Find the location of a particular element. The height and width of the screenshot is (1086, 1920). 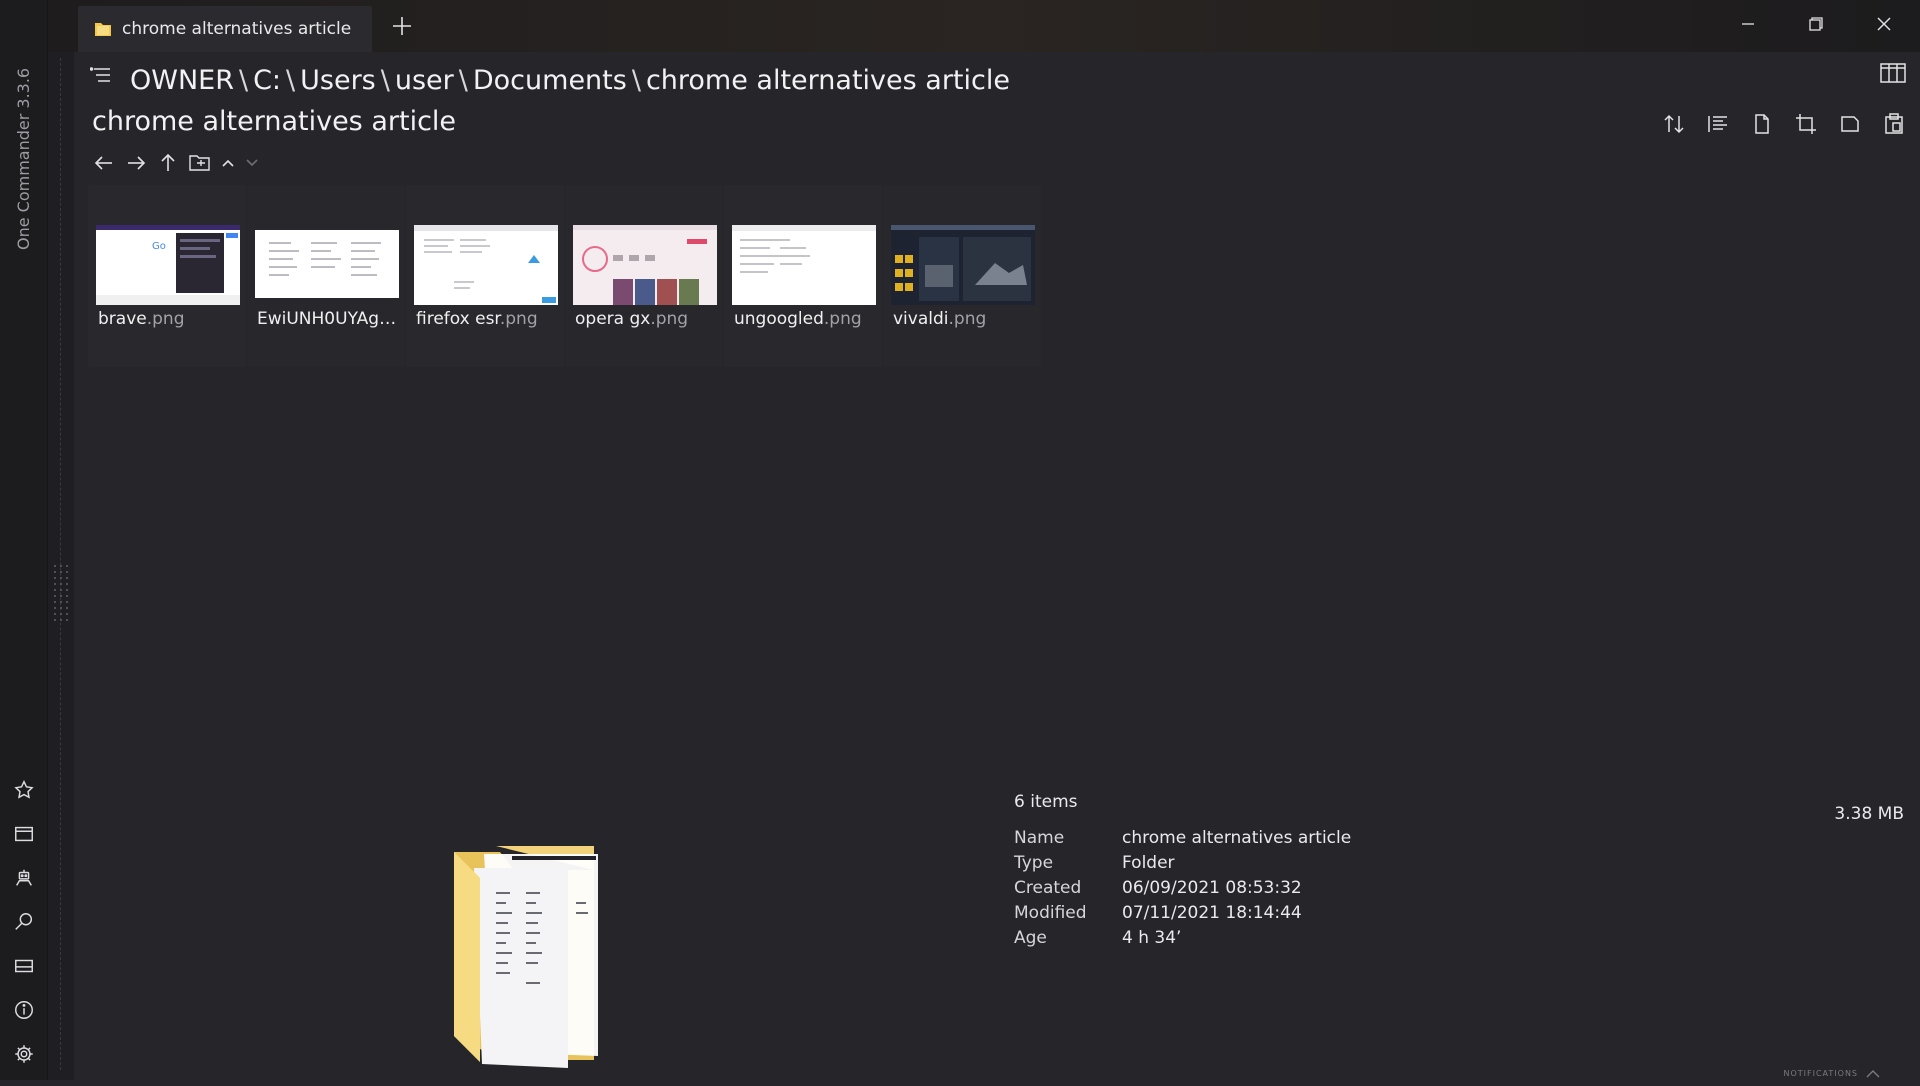

tab-chrome-alternatives: chrome alternatives article is located at coordinates (225, 29).